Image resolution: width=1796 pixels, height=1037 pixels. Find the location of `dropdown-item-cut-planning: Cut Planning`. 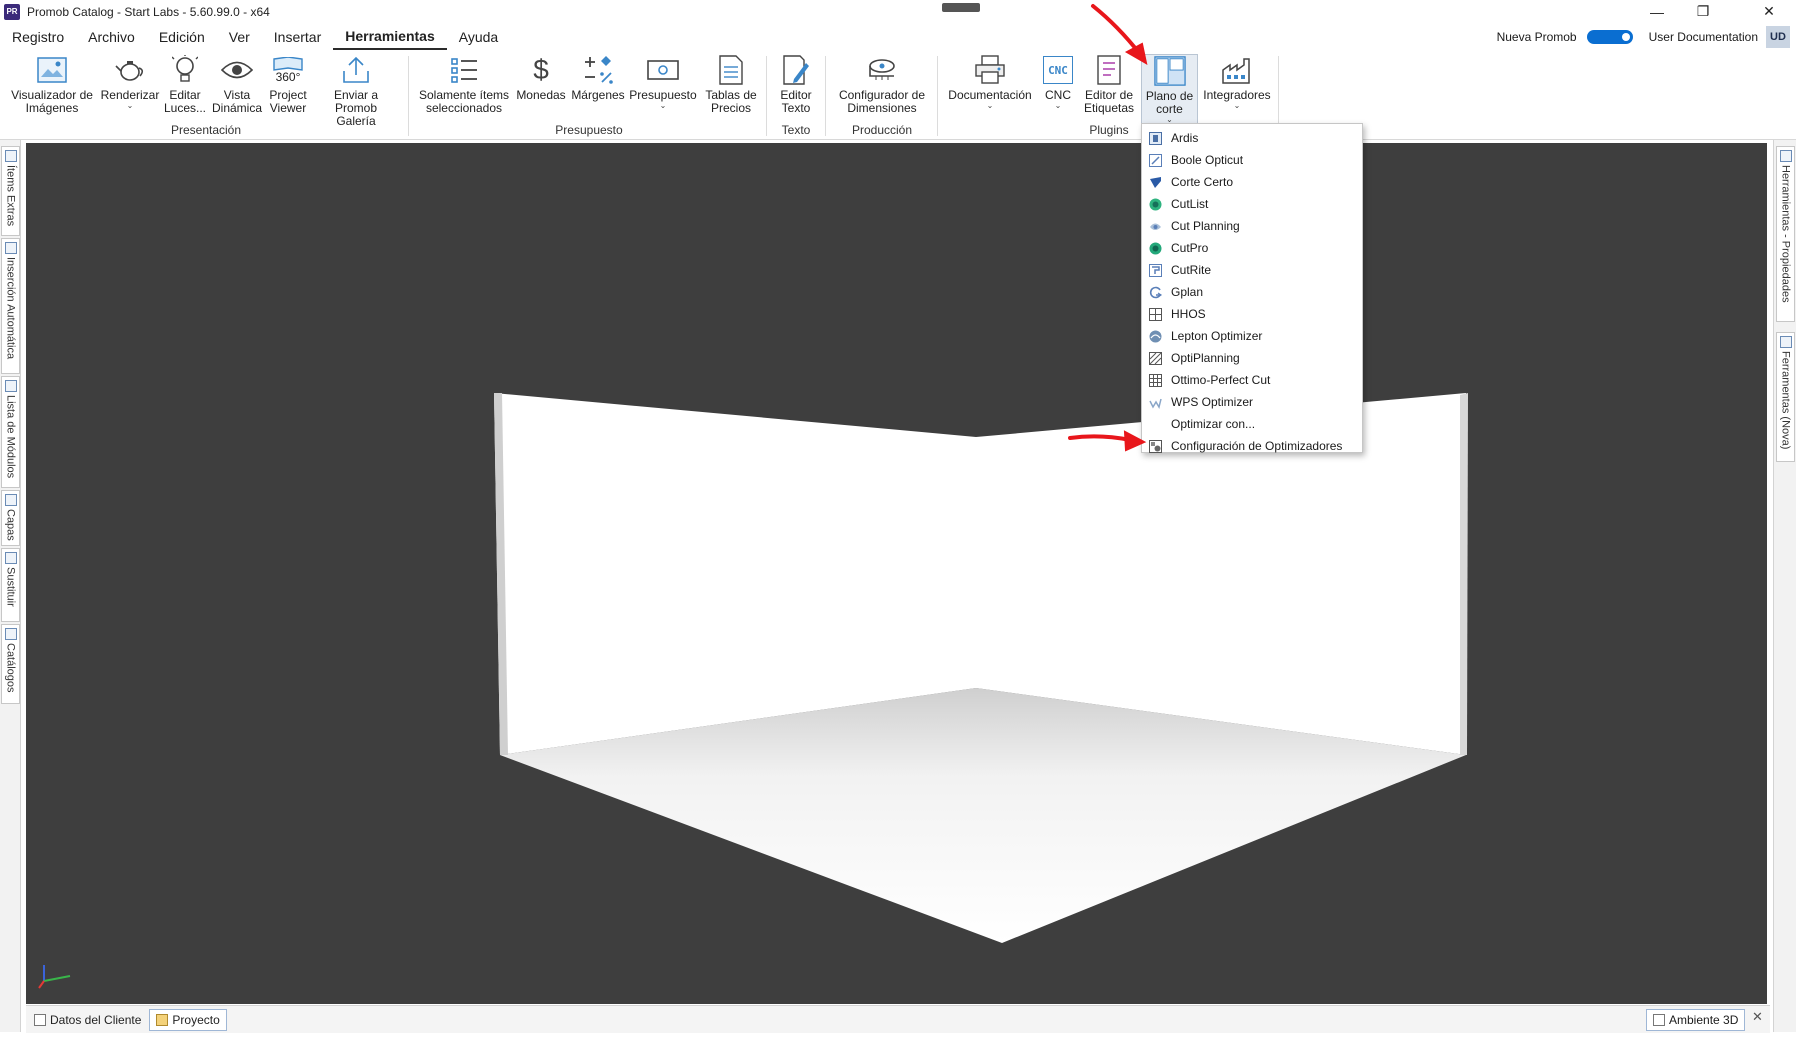

dropdown-item-cut-planning: Cut Planning is located at coordinates (1252, 226).